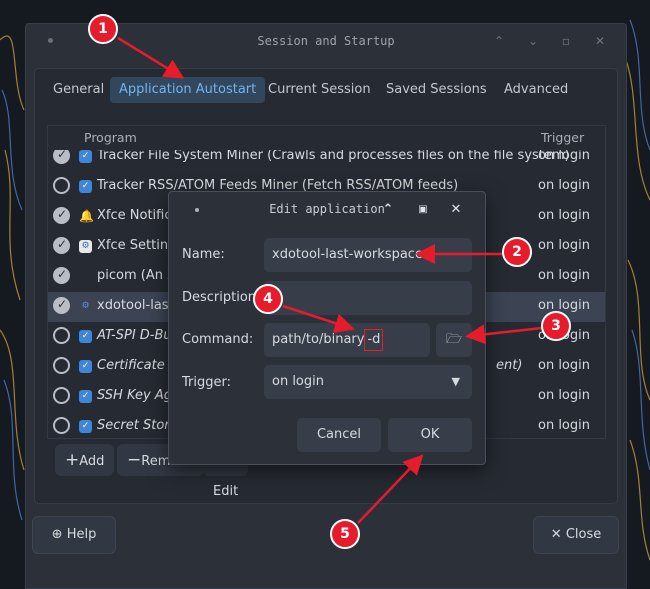 The image size is (650, 589). What do you see at coordinates (137, 425) in the screenshot?
I see `program-name: Secret Stora` at bounding box center [137, 425].